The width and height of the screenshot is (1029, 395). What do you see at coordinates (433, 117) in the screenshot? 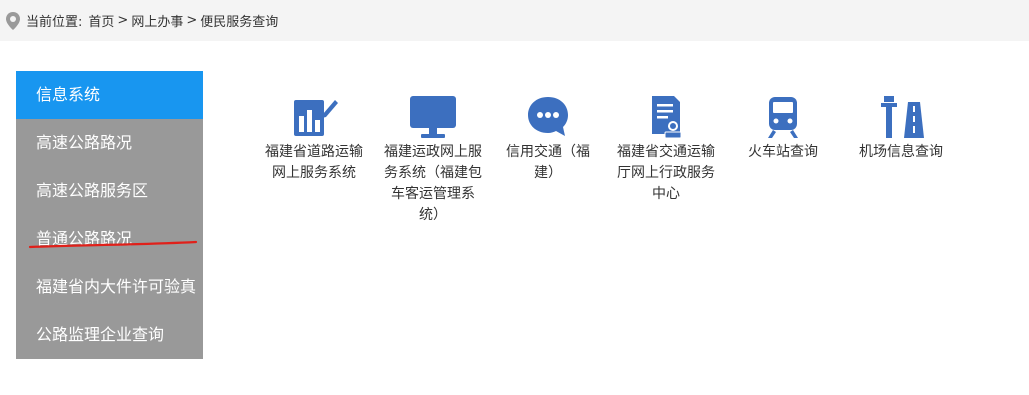
I see `monitor-icon` at bounding box center [433, 117].